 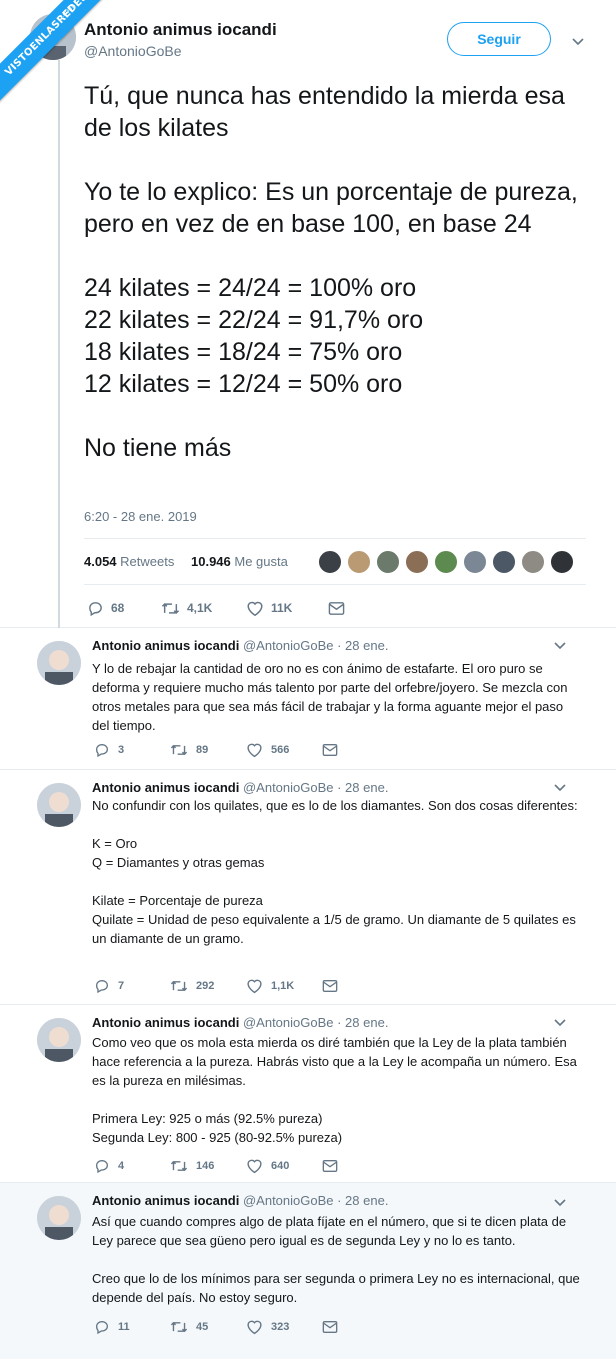 I want to click on like-count: 566, so click(x=280, y=750).